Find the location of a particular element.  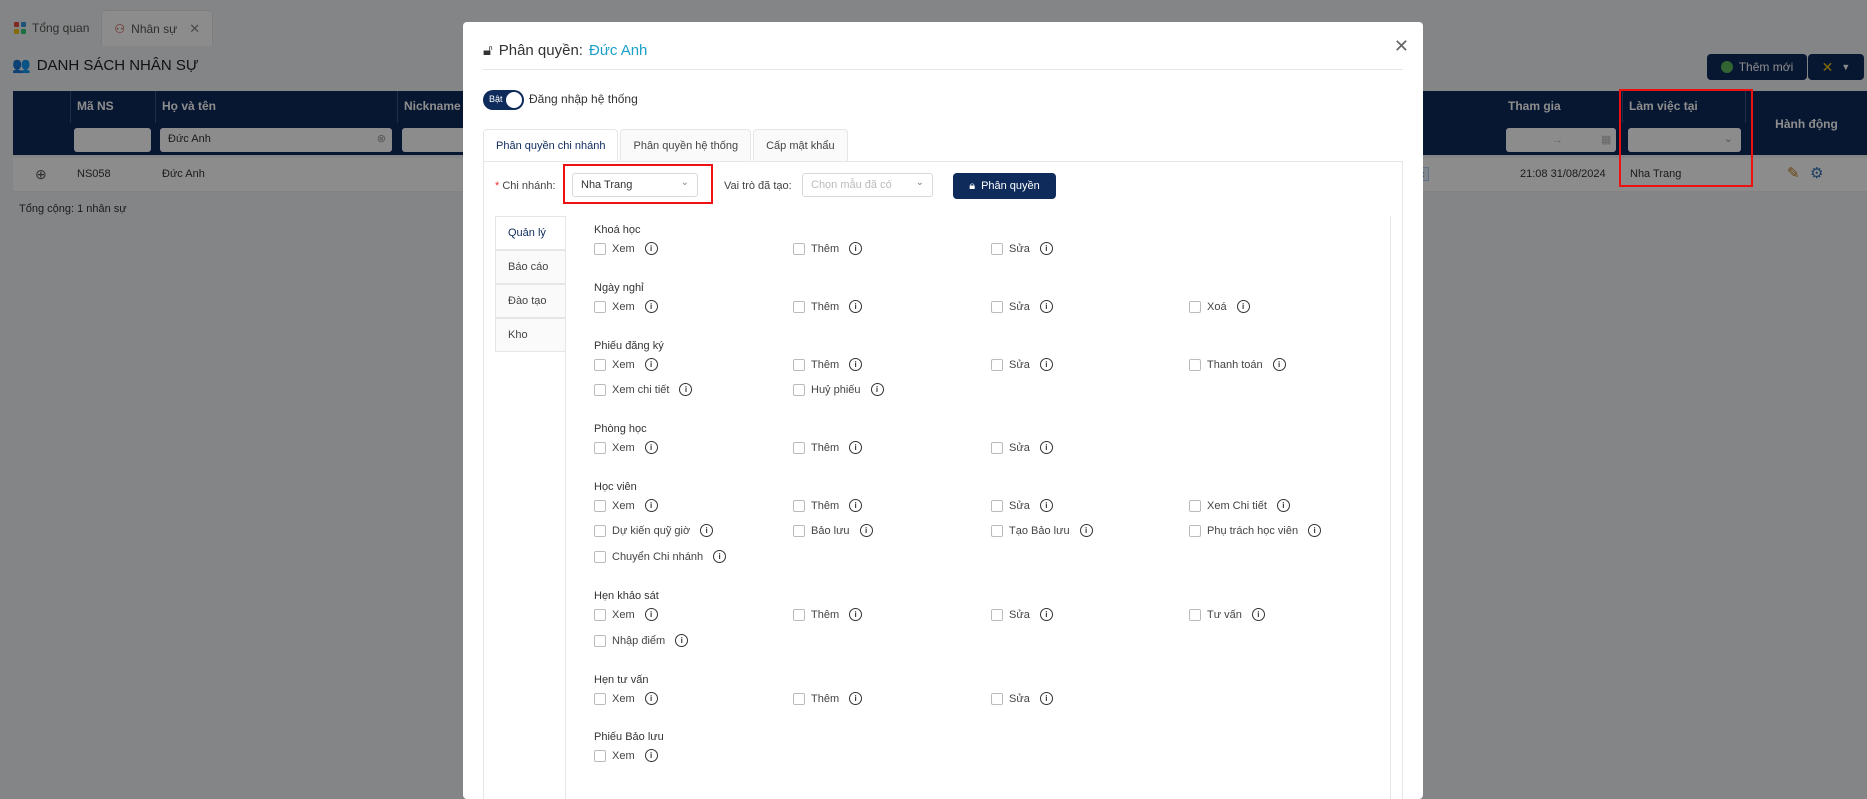

login-toggle: Bật is located at coordinates (503, 100).